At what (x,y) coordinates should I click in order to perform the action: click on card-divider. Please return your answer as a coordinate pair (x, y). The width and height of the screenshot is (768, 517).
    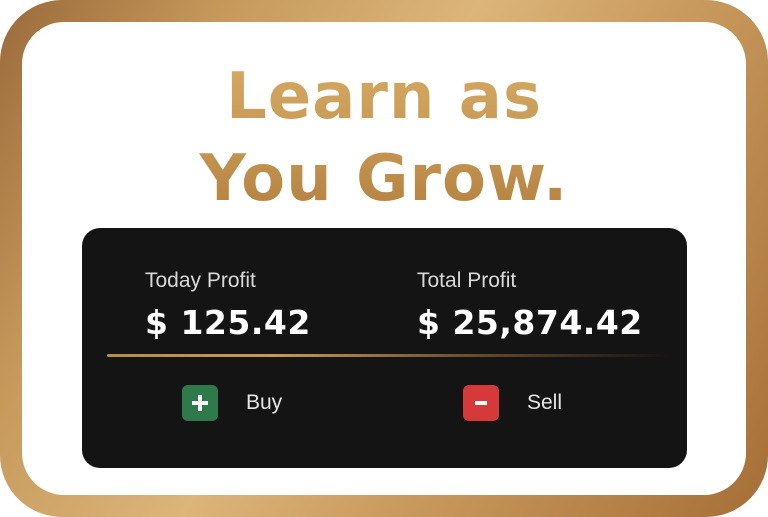
    Looking at the image, I should click on (388, 355).